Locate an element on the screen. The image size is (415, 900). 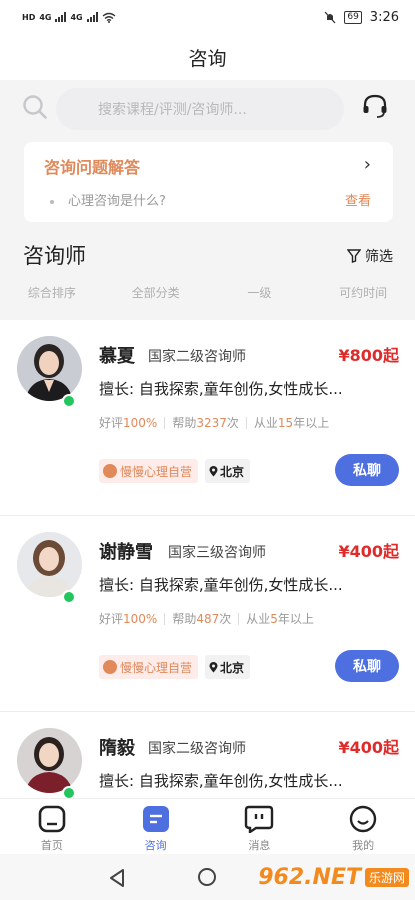
faq-question: 心理咨询是什么? is located at coordinates (108, 199).